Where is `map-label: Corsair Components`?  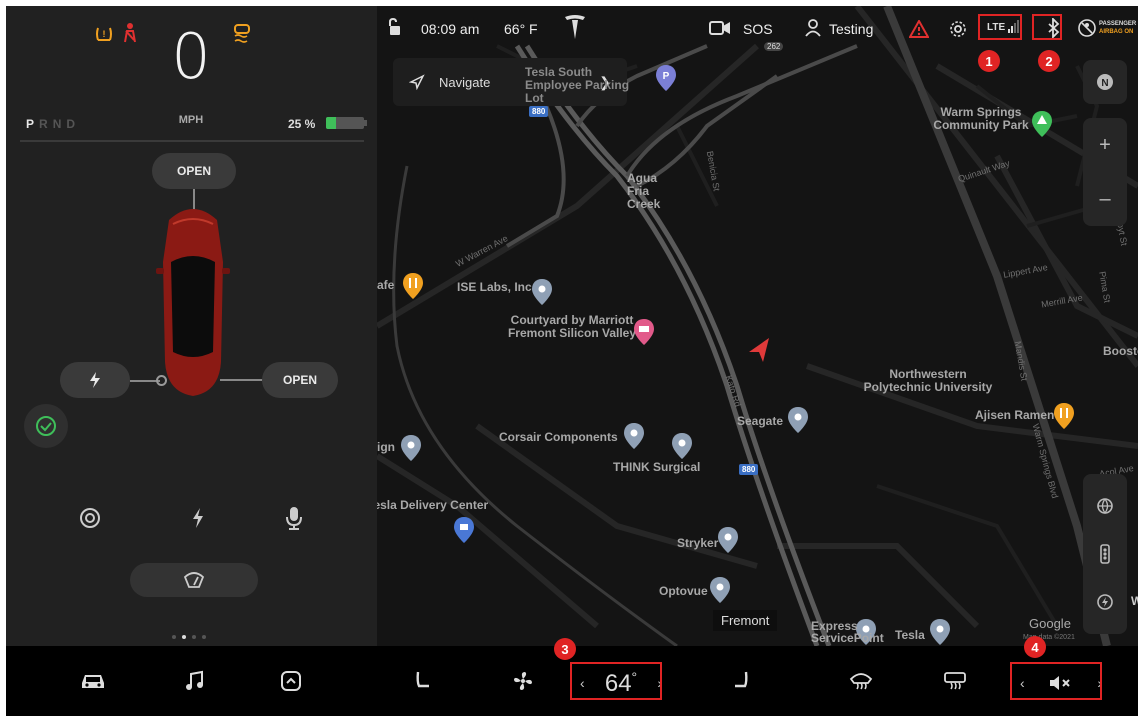 map-label: Corsair Components is located at coordinates (558, 437).